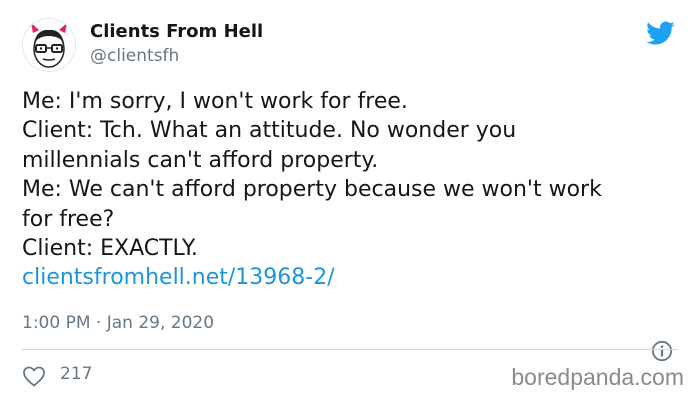 This screenshot has height=402, width=700. Describe the element at coordinates (34, 376) in the screenshot. I see `heart-icon` at that location.